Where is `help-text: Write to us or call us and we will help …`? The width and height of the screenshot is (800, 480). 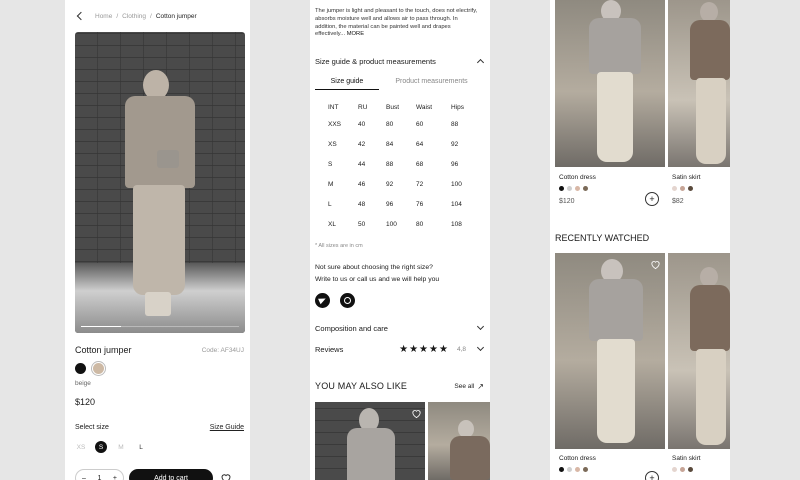
help-text: Write to us or call us and we will help … is located at coordinates (377, 279).